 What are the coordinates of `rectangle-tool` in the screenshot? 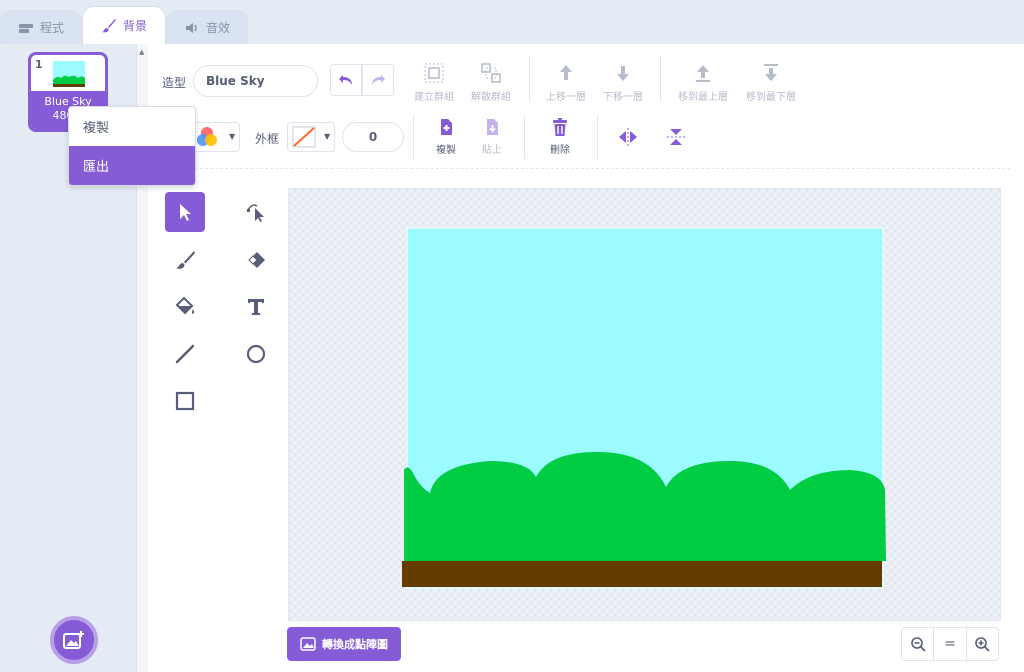 It's located at (185, 401).